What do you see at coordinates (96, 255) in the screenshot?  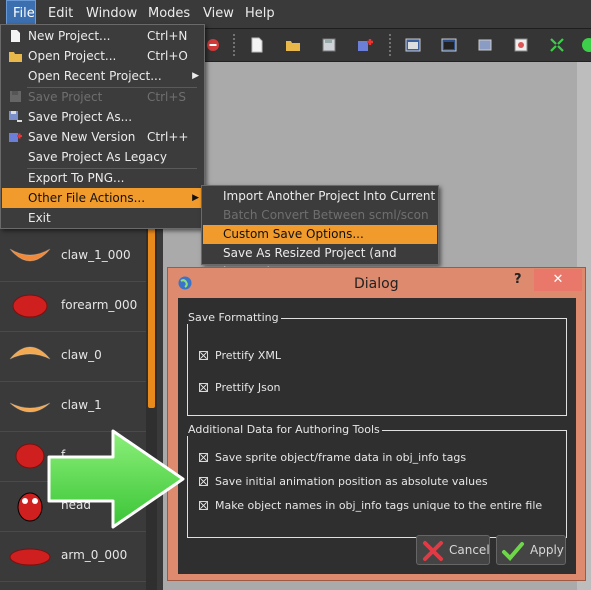 I see `sprite-label: claw_1_000` at bounding box center [96, 255].